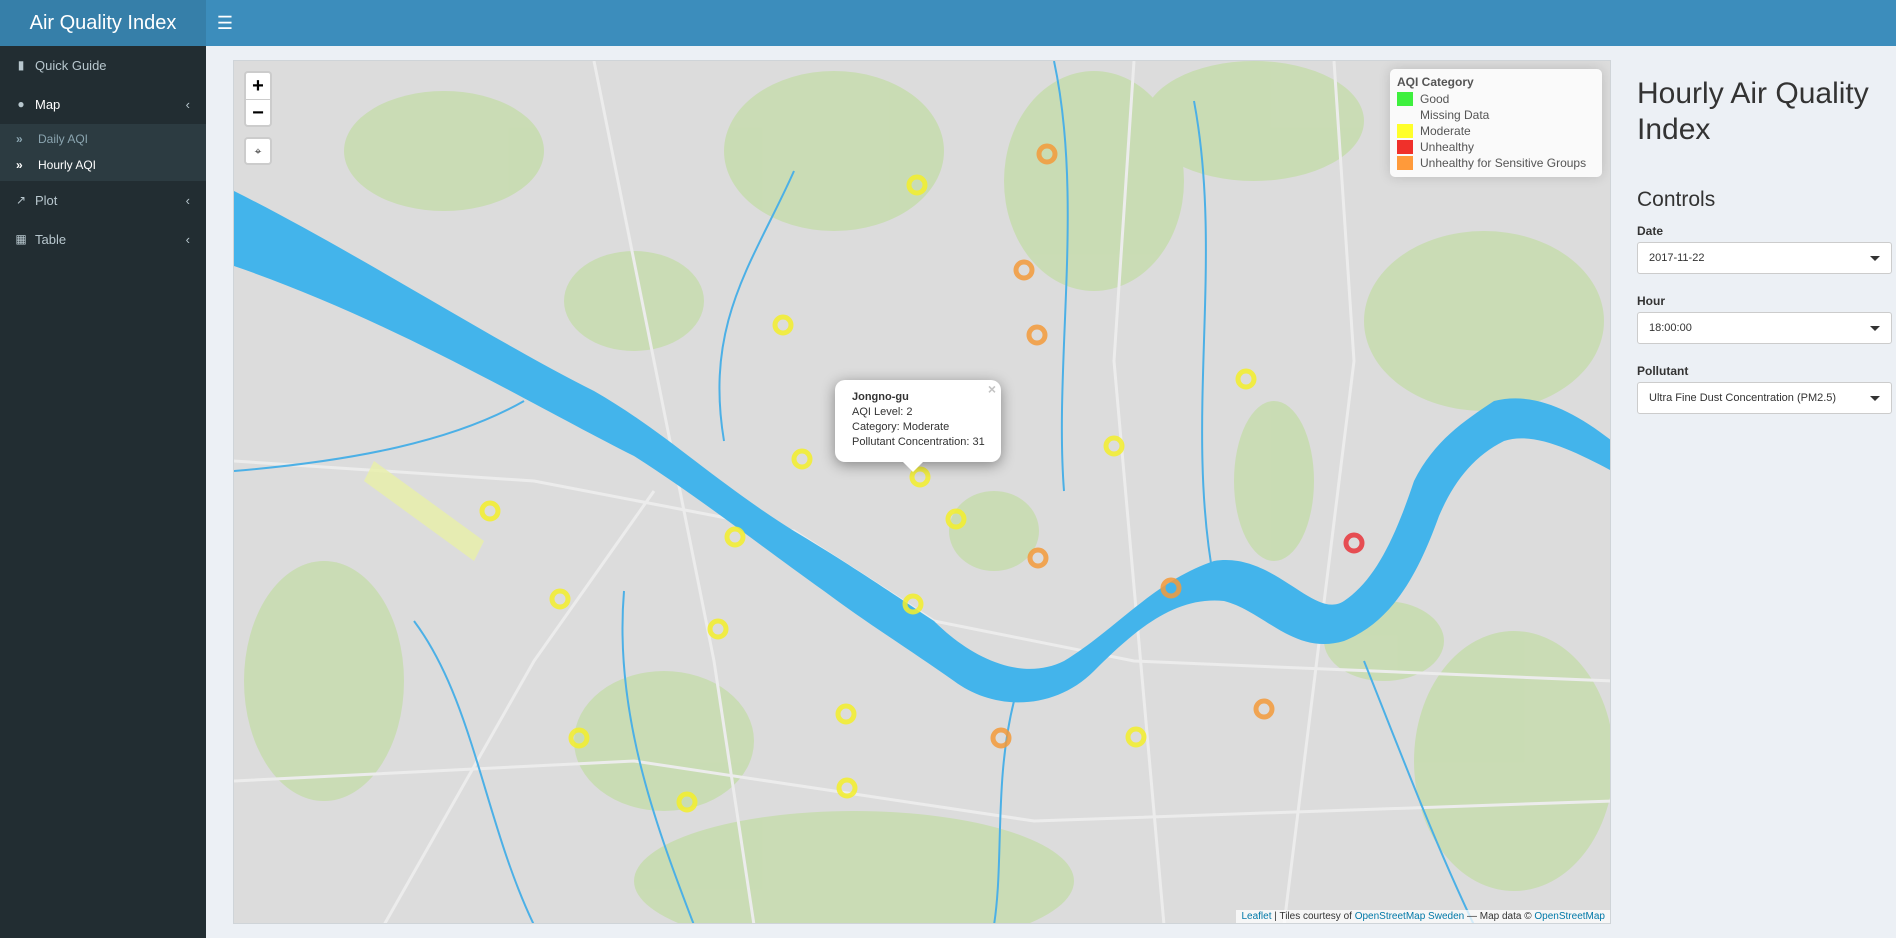 The image size is (1896, 938). What do you see at coordinates (1663, 371) in the screenshot?
I see `pollutant-label: Pollutant` at bounding box center [1663, 371].